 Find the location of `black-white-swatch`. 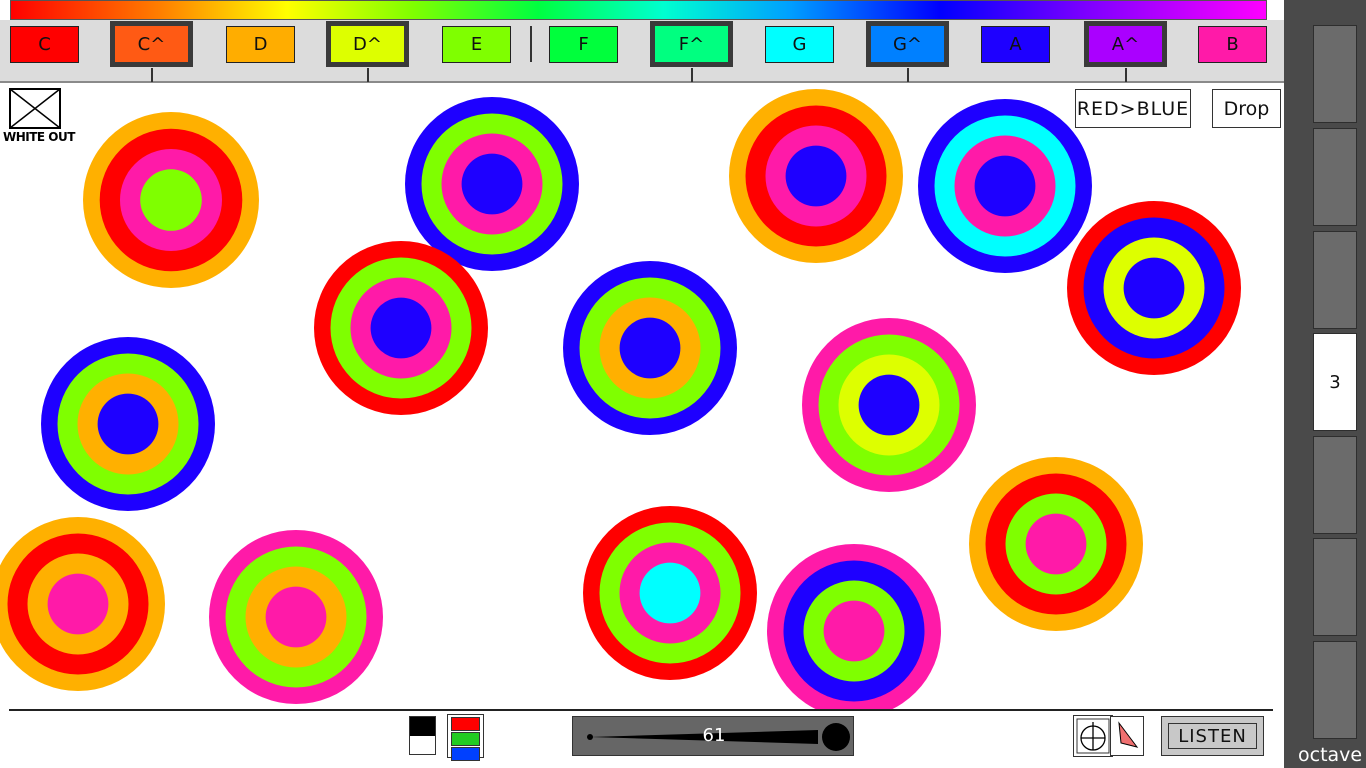

black-white-swatch is located at coordinates (422, 735).